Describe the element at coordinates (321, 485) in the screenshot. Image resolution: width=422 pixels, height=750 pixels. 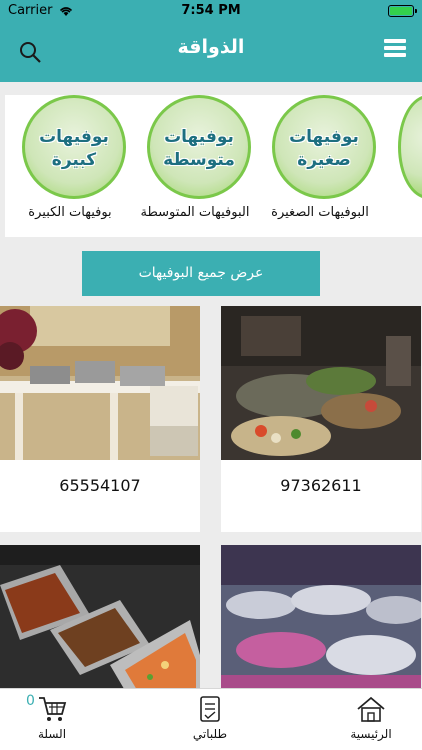
I see `product-phone: 97362611` at that location.